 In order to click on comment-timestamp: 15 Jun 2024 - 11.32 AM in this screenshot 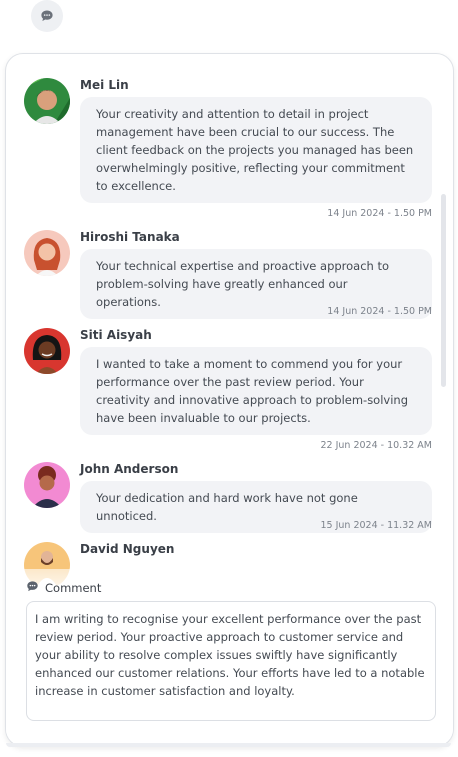, I will do `click(376, 525)`.